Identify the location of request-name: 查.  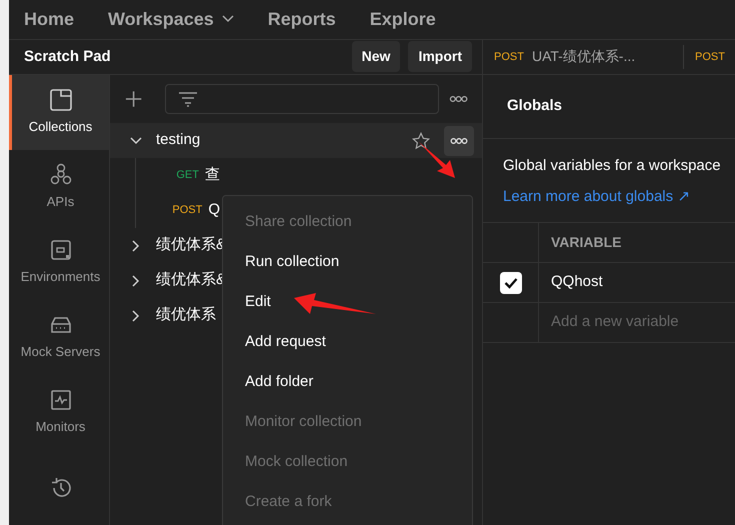
(212, 175).